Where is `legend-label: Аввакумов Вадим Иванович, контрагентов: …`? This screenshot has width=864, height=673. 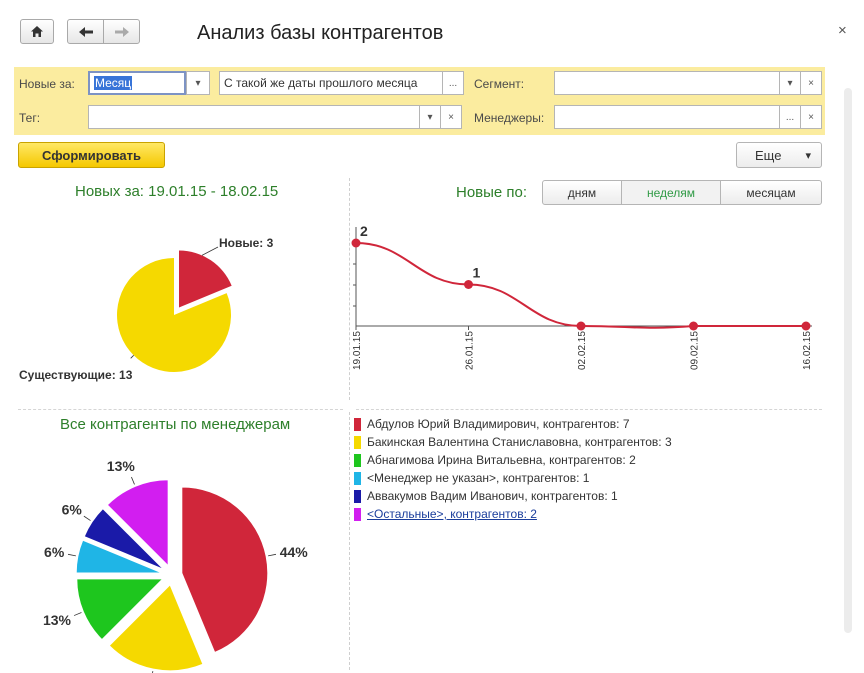 legend-label: Аввакумов Вадим Иванович, контрагентов: … is located at coordinates (492, 496).